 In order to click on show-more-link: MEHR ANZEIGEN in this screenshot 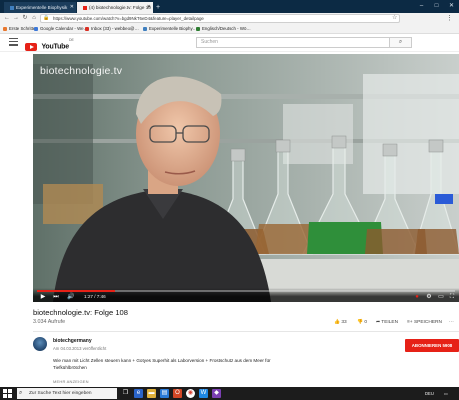, I will do `click(71, 381)`.